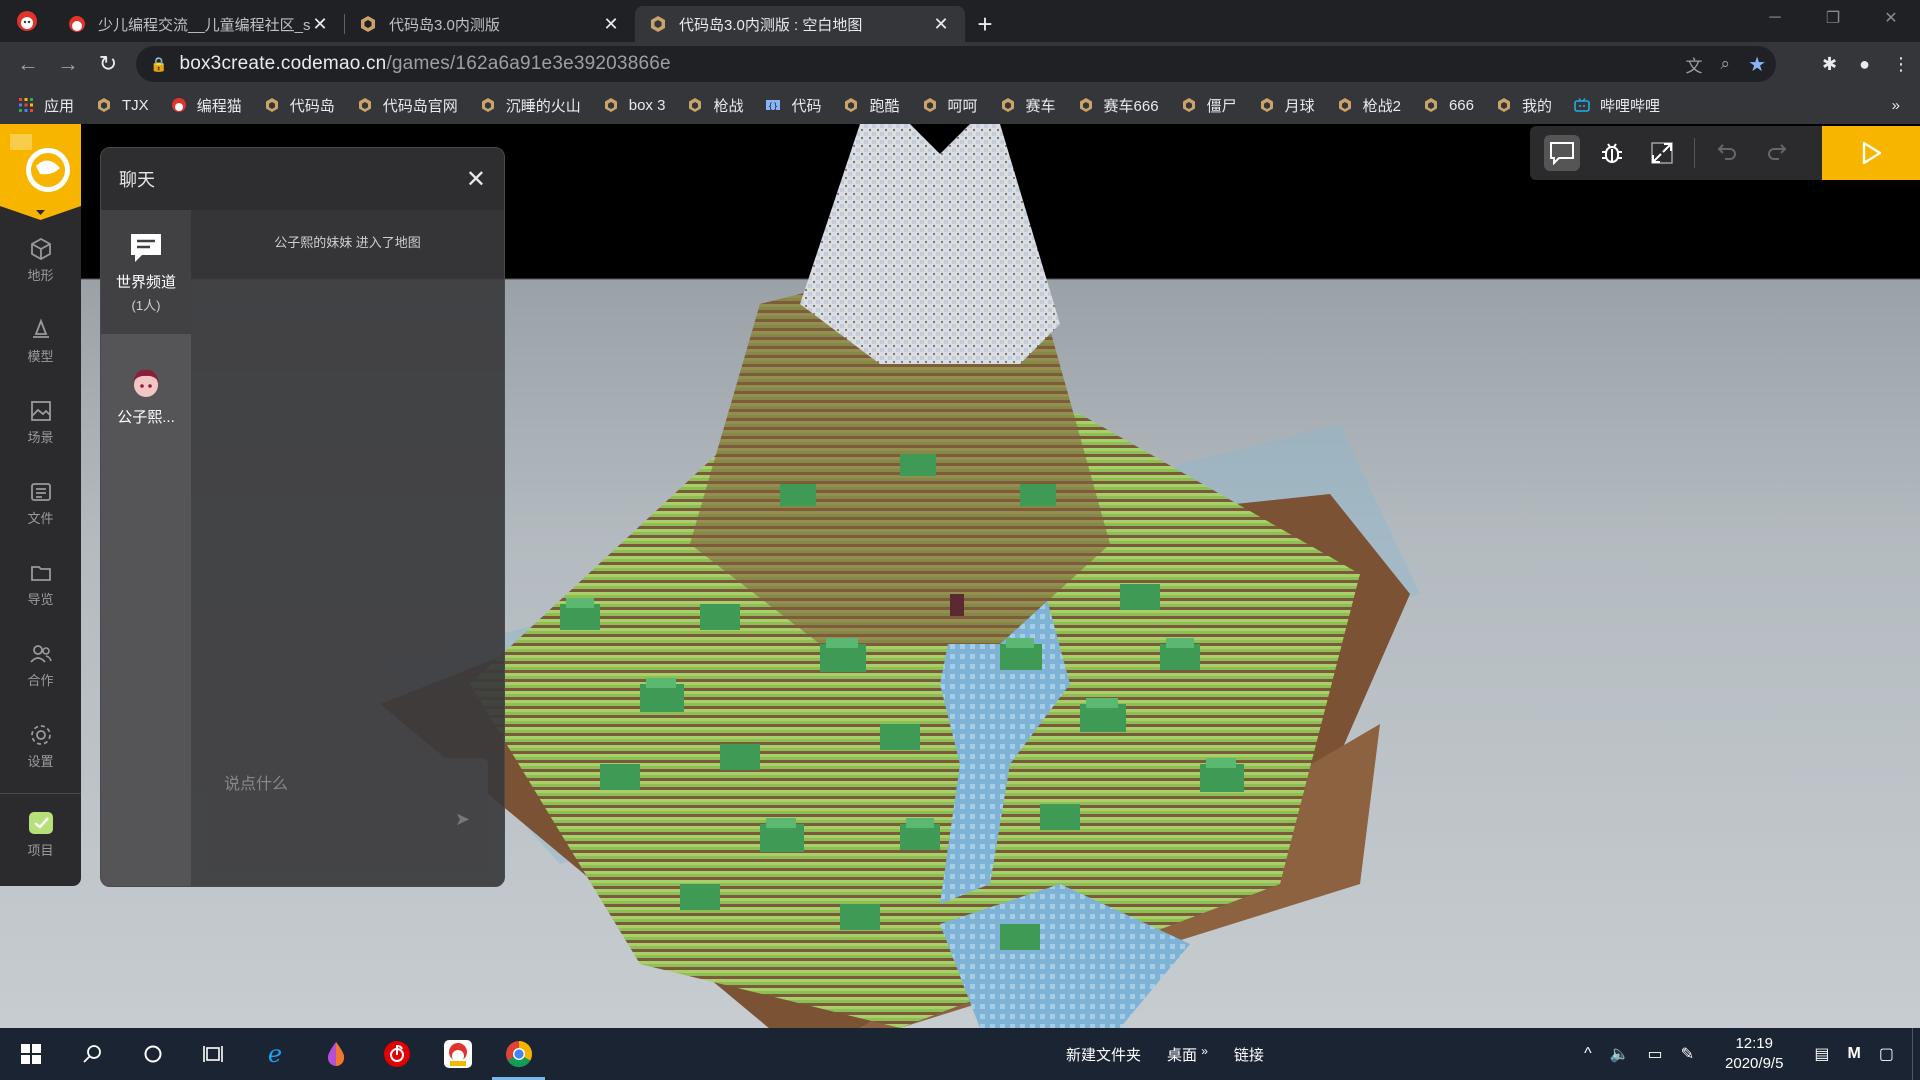 This screenshot has width=1920, height=1080. I want to click on zoom-icon: ⌕, so click(1726, 64).